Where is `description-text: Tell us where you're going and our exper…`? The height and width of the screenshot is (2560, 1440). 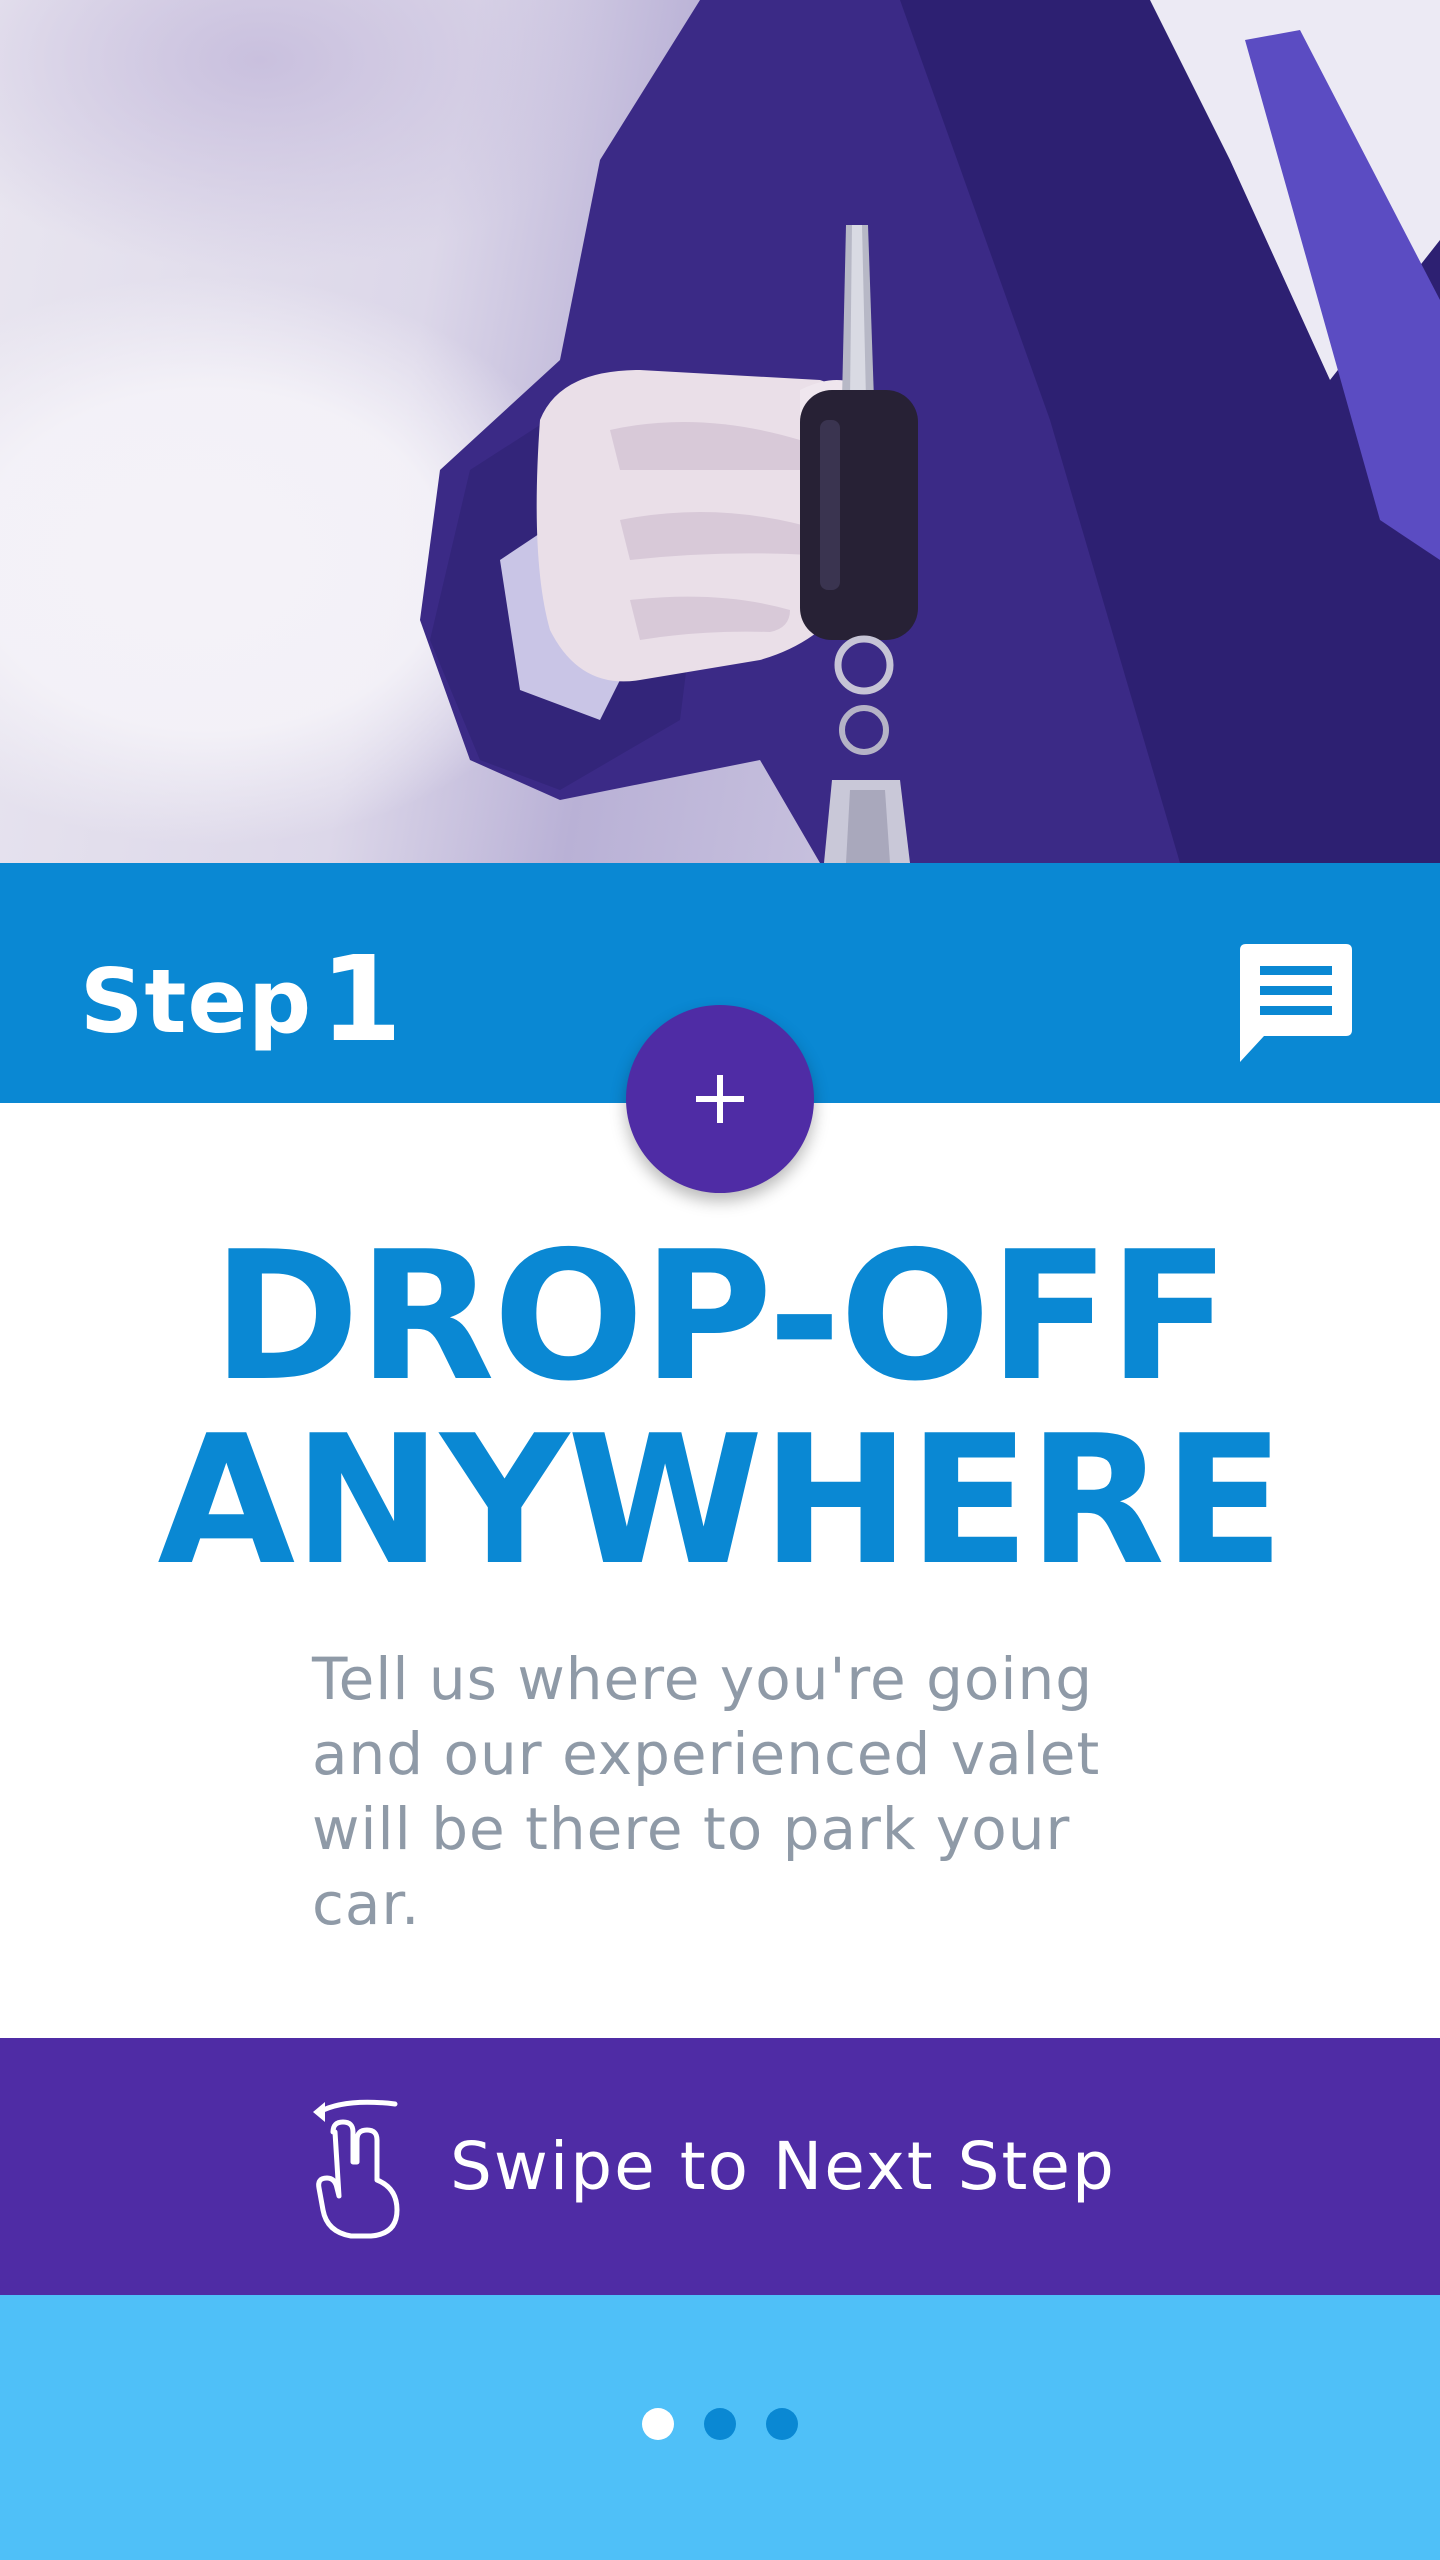 description-text: Tell us where you're going and our exper… is located at coordinates (742, 1792).